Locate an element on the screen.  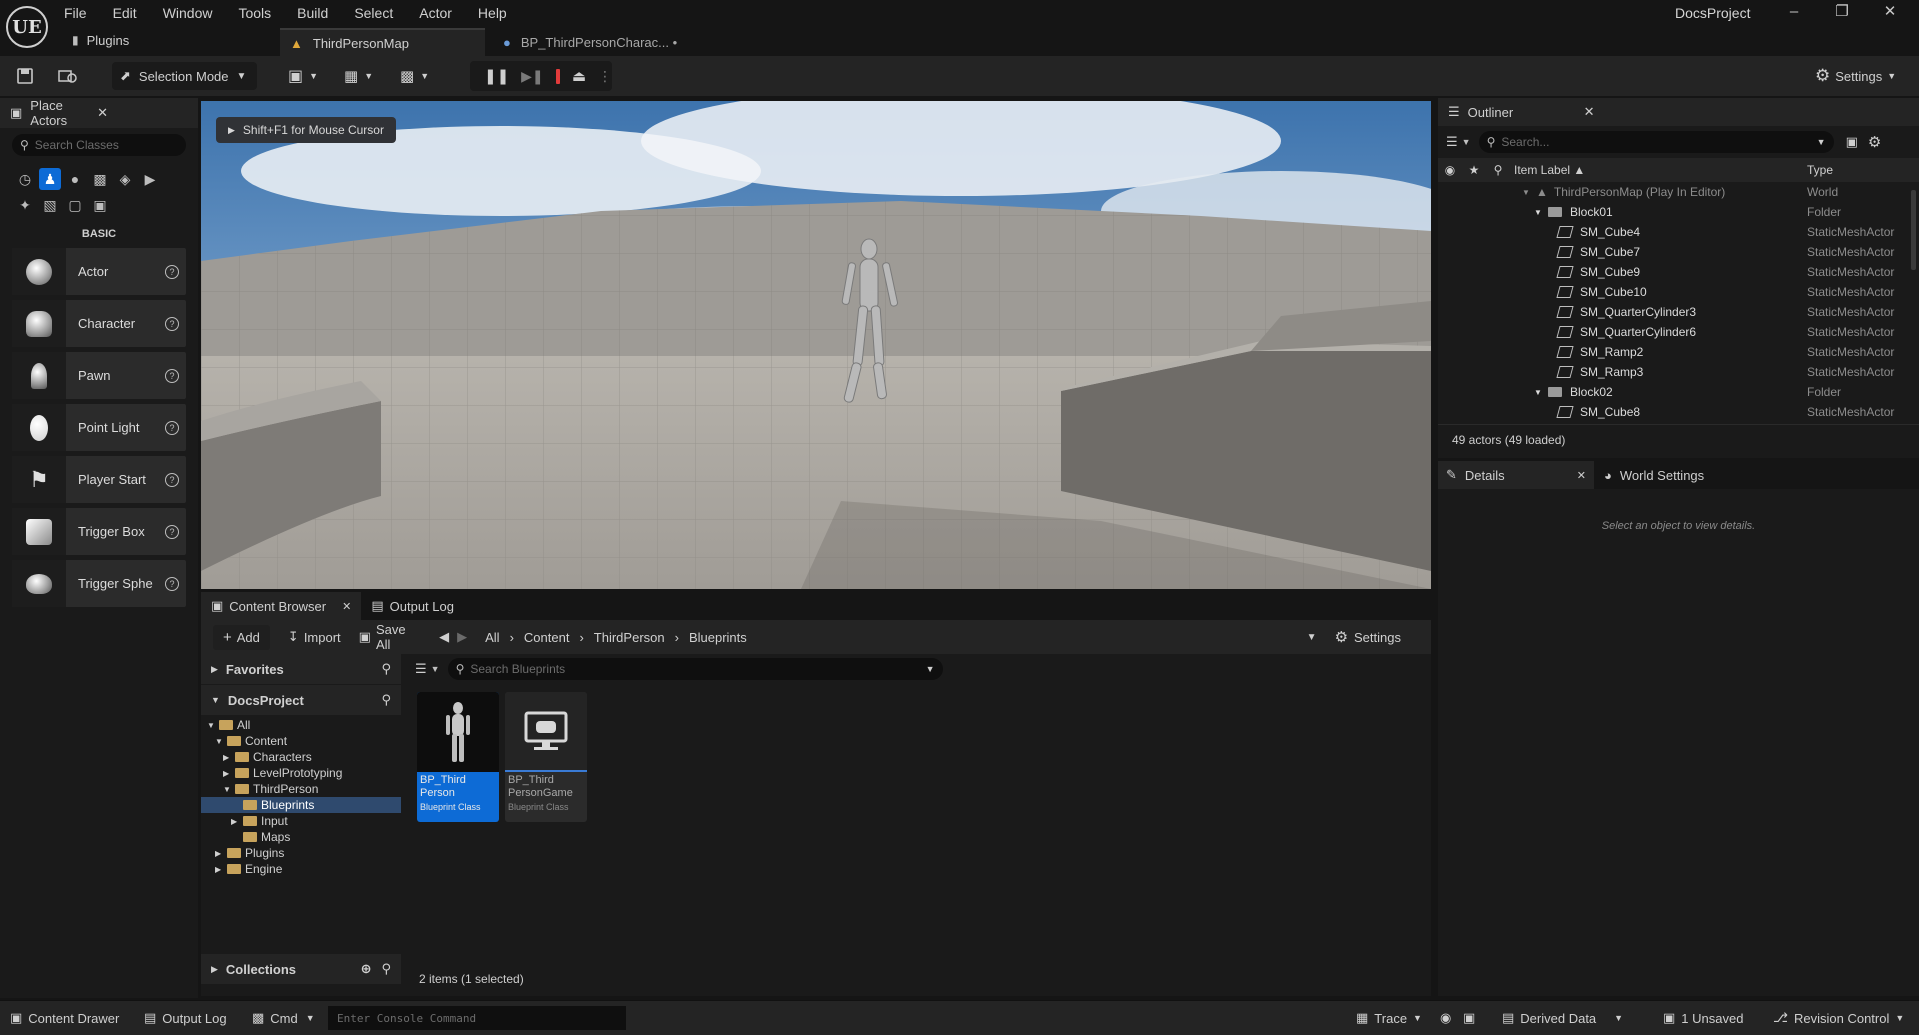
tab-details: ✎ Details ✕ is located at coordinates (1516, 475).